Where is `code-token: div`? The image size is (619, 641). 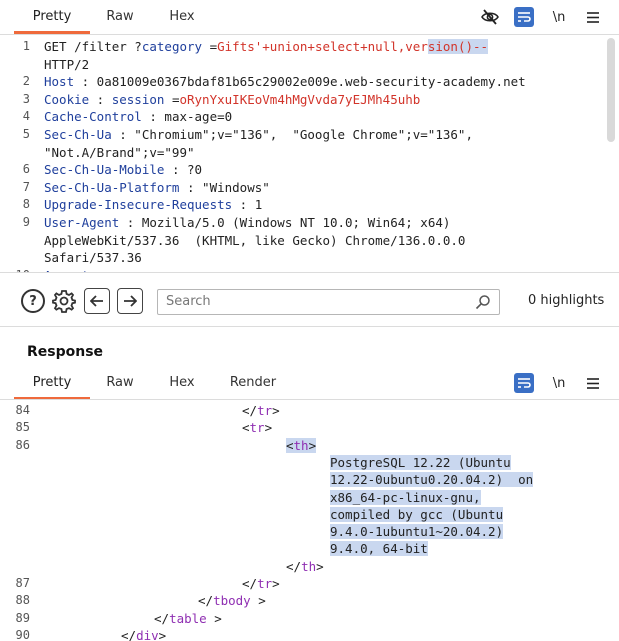 code-token: div is located at coordinates (147, 634).